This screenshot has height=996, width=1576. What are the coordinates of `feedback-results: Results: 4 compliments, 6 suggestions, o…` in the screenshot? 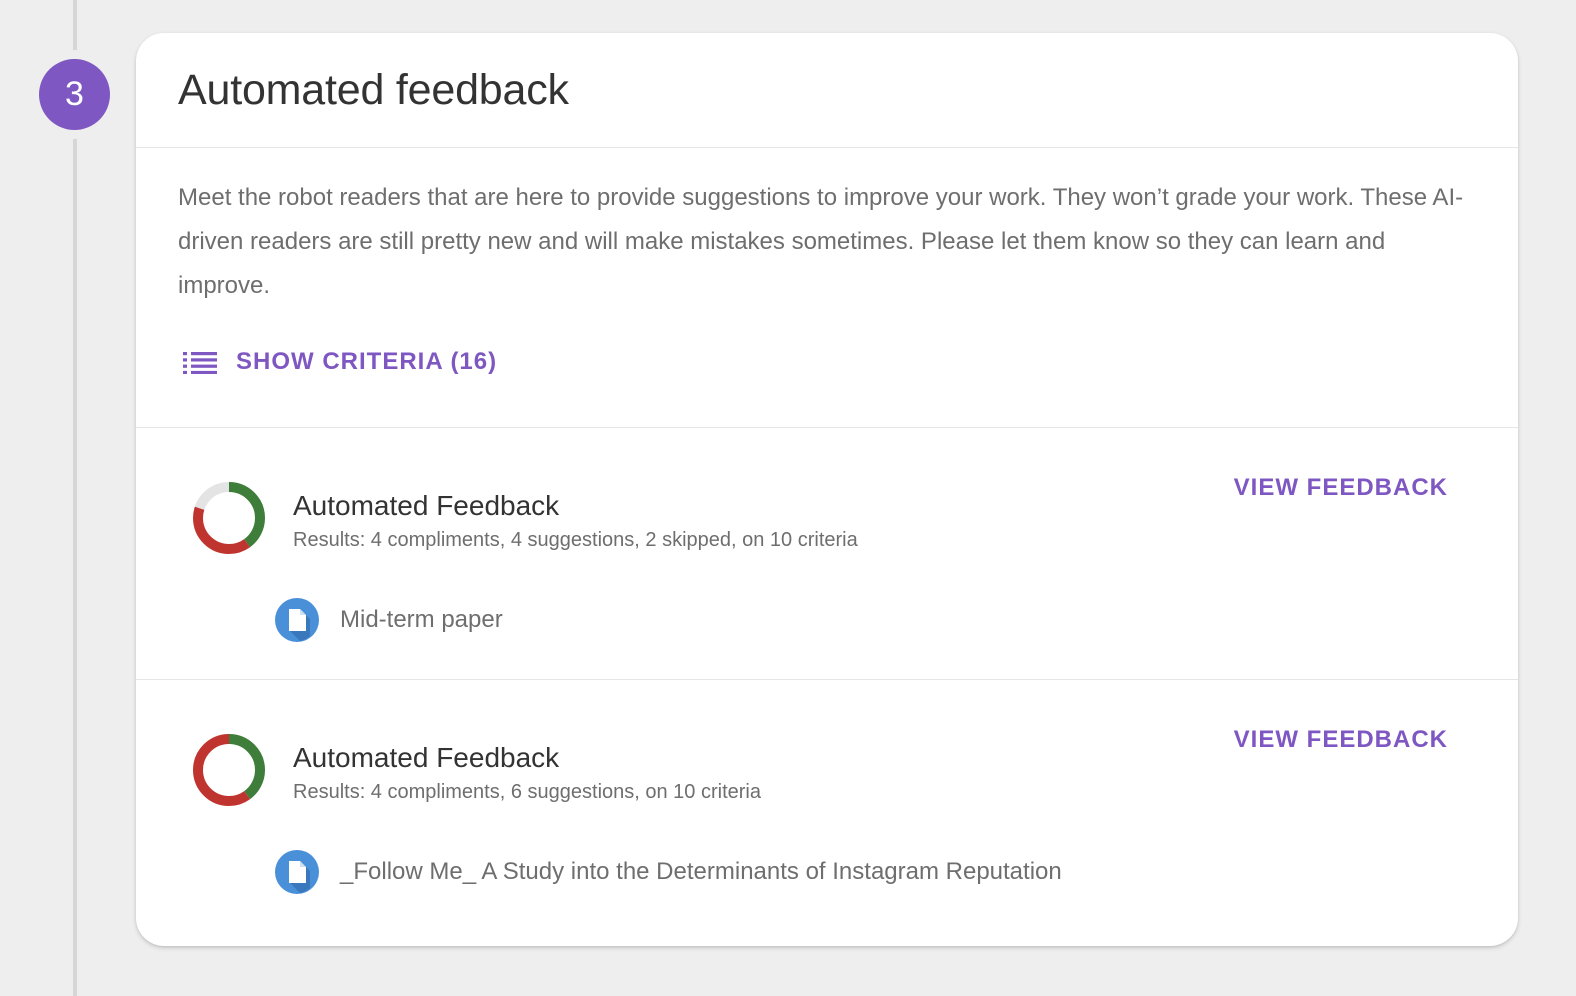 It's located at (527, 792).